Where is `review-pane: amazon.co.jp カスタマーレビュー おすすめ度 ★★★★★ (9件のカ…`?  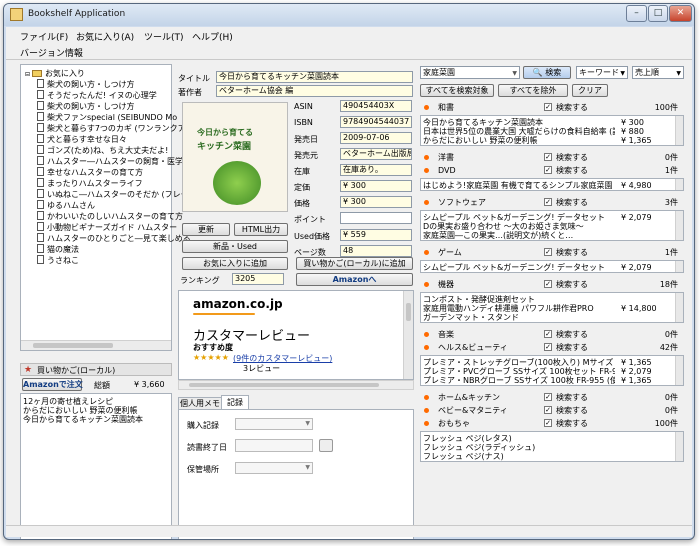 review-pane: amazon.co.jp カスタマーレビュー おすすめ度 ★★★★★ (9件のカ… is located at coordinates (296, 335).